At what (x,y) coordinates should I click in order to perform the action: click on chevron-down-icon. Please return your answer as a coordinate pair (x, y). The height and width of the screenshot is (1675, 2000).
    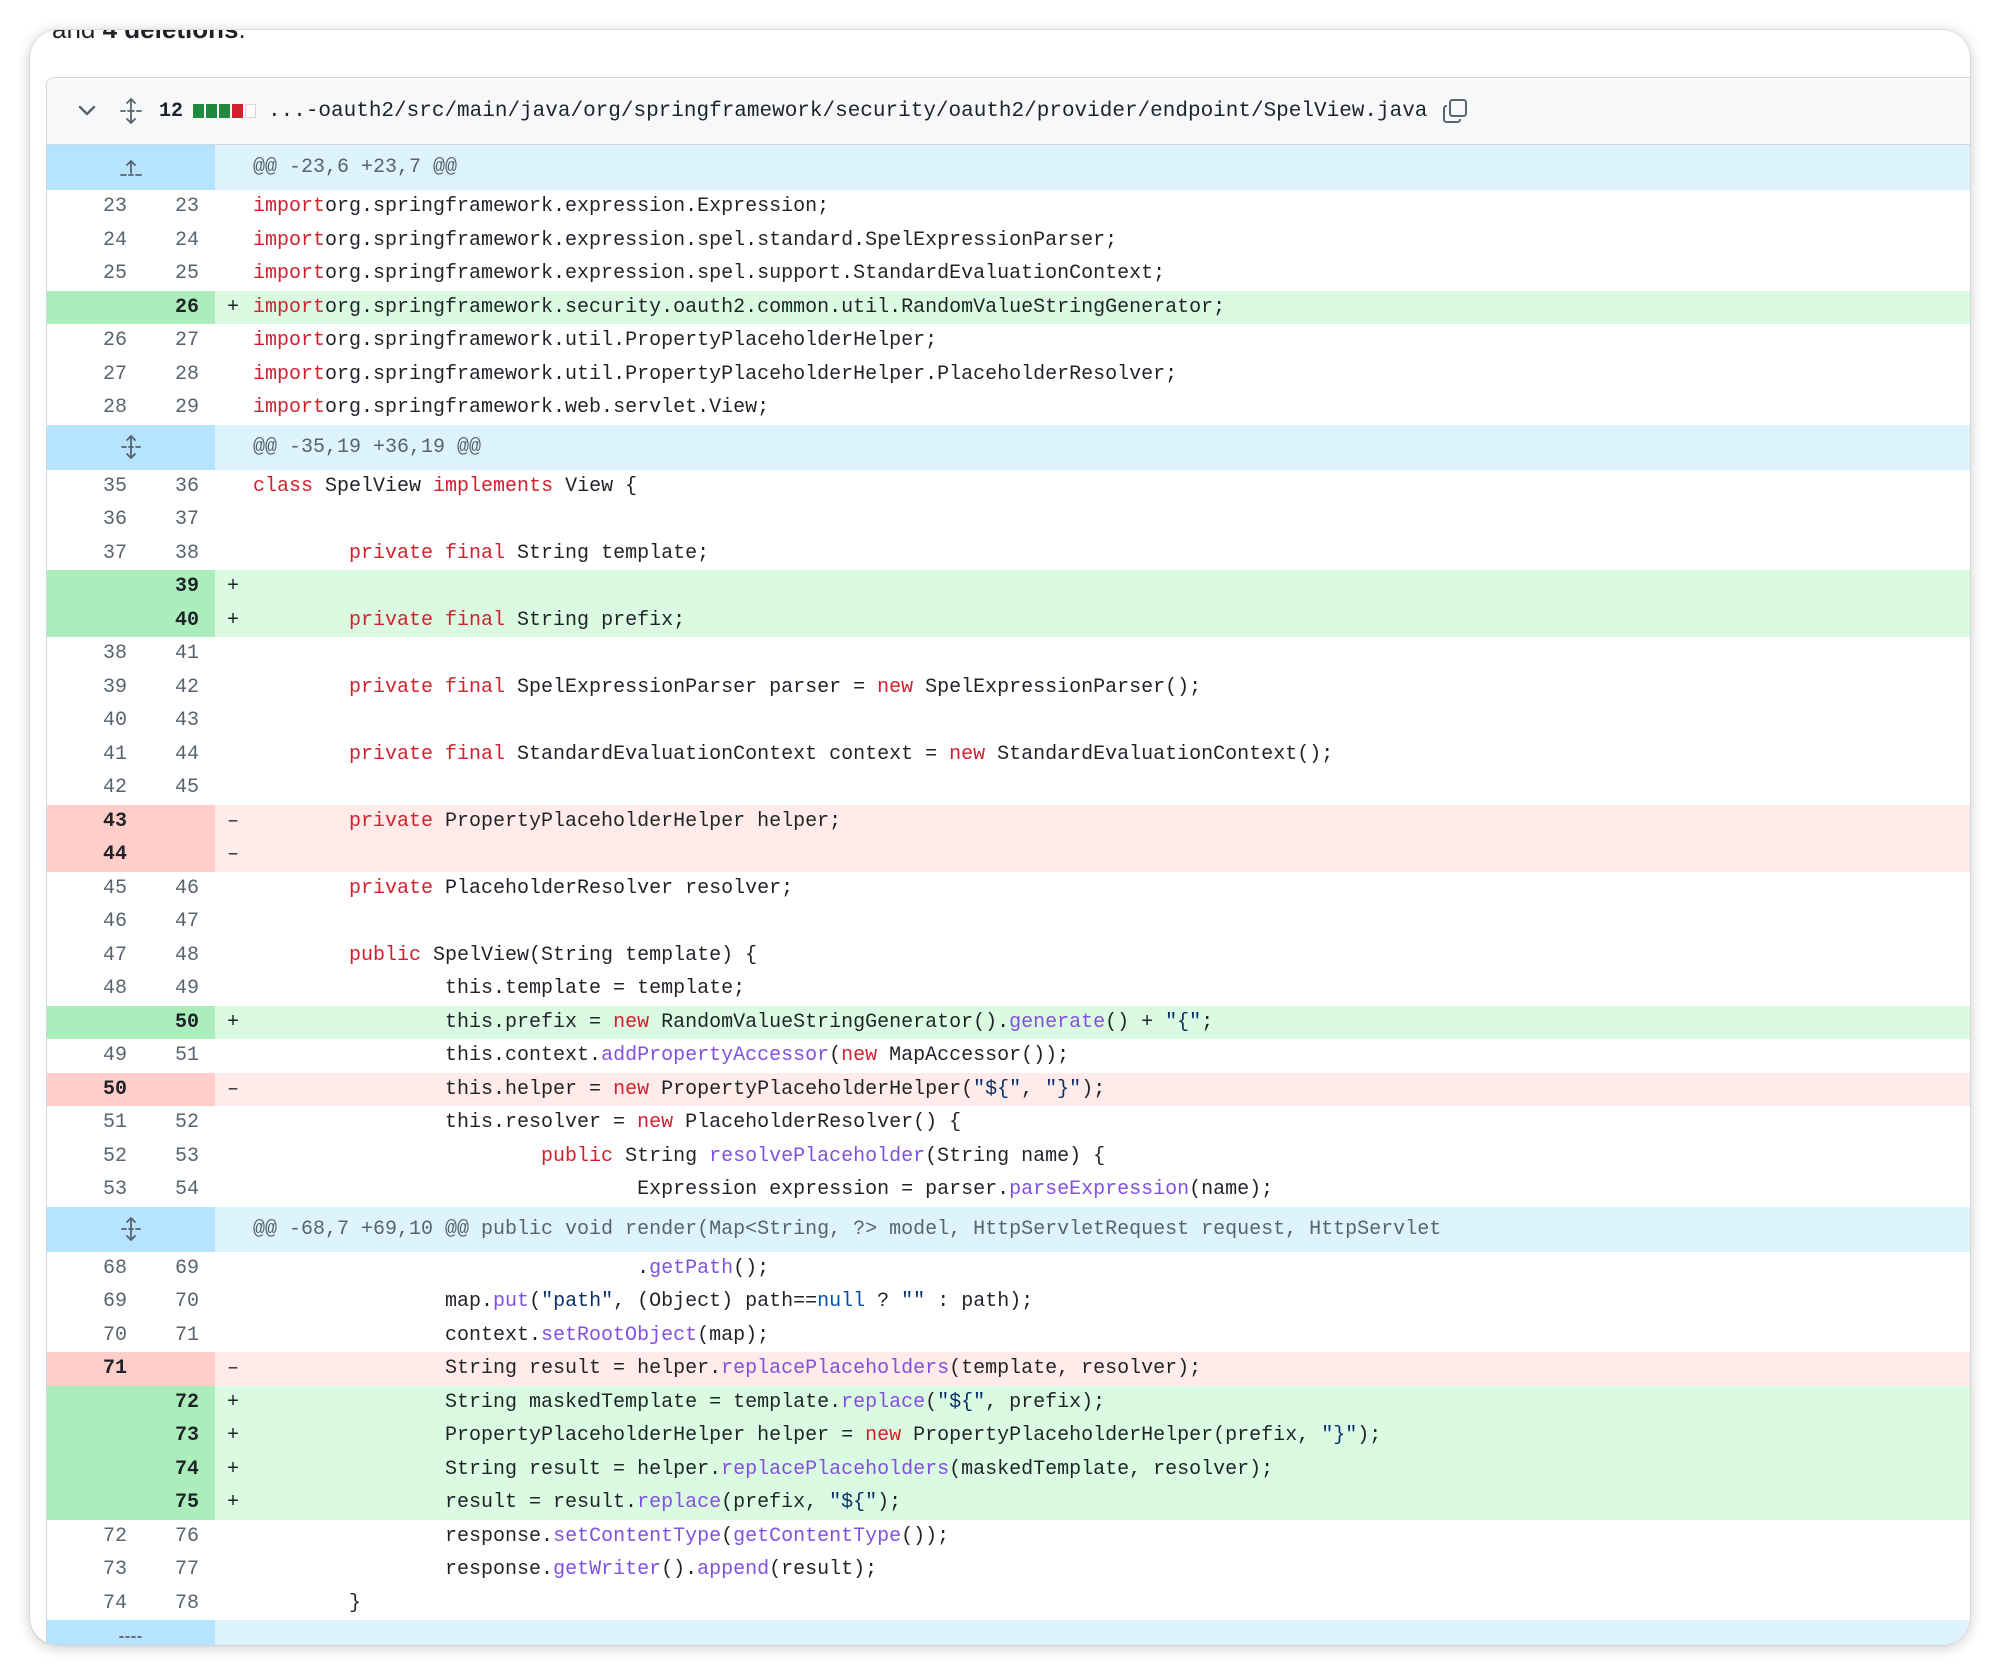
    Looking at the image, I should click on (89, 111).